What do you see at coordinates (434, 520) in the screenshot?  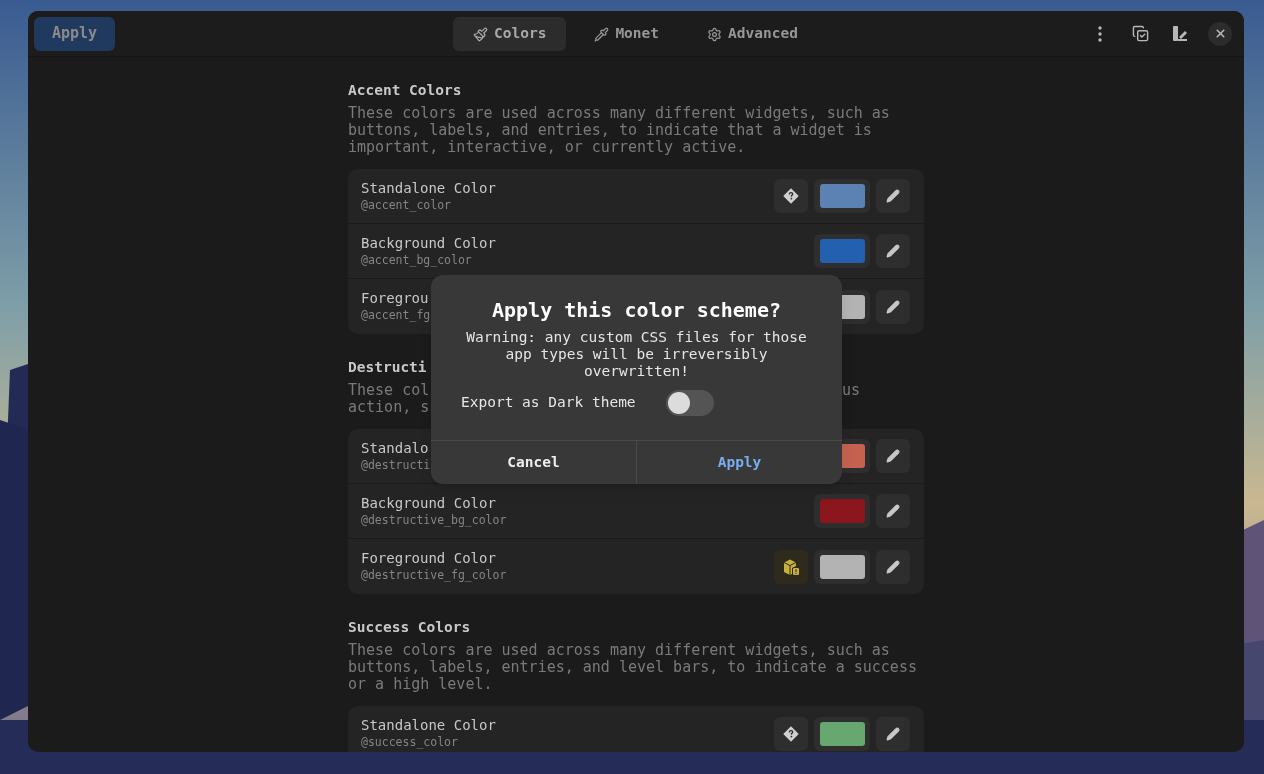 I see `color-variable: @destructive_bg_color` at bounding box center [434, 520].